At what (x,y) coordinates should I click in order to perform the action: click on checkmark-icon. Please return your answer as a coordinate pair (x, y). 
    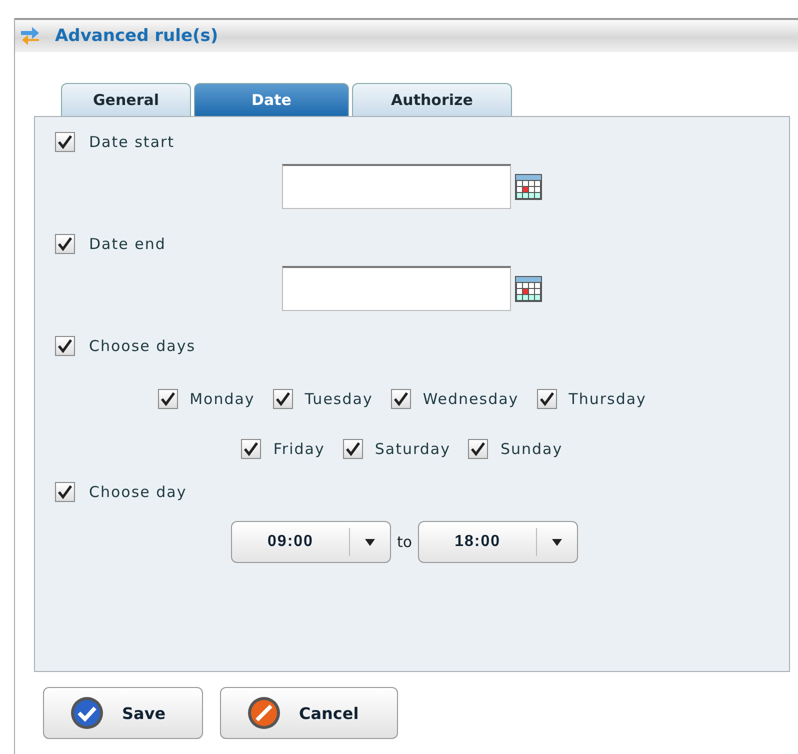
    Looking at the image, I should click on (87, 713).